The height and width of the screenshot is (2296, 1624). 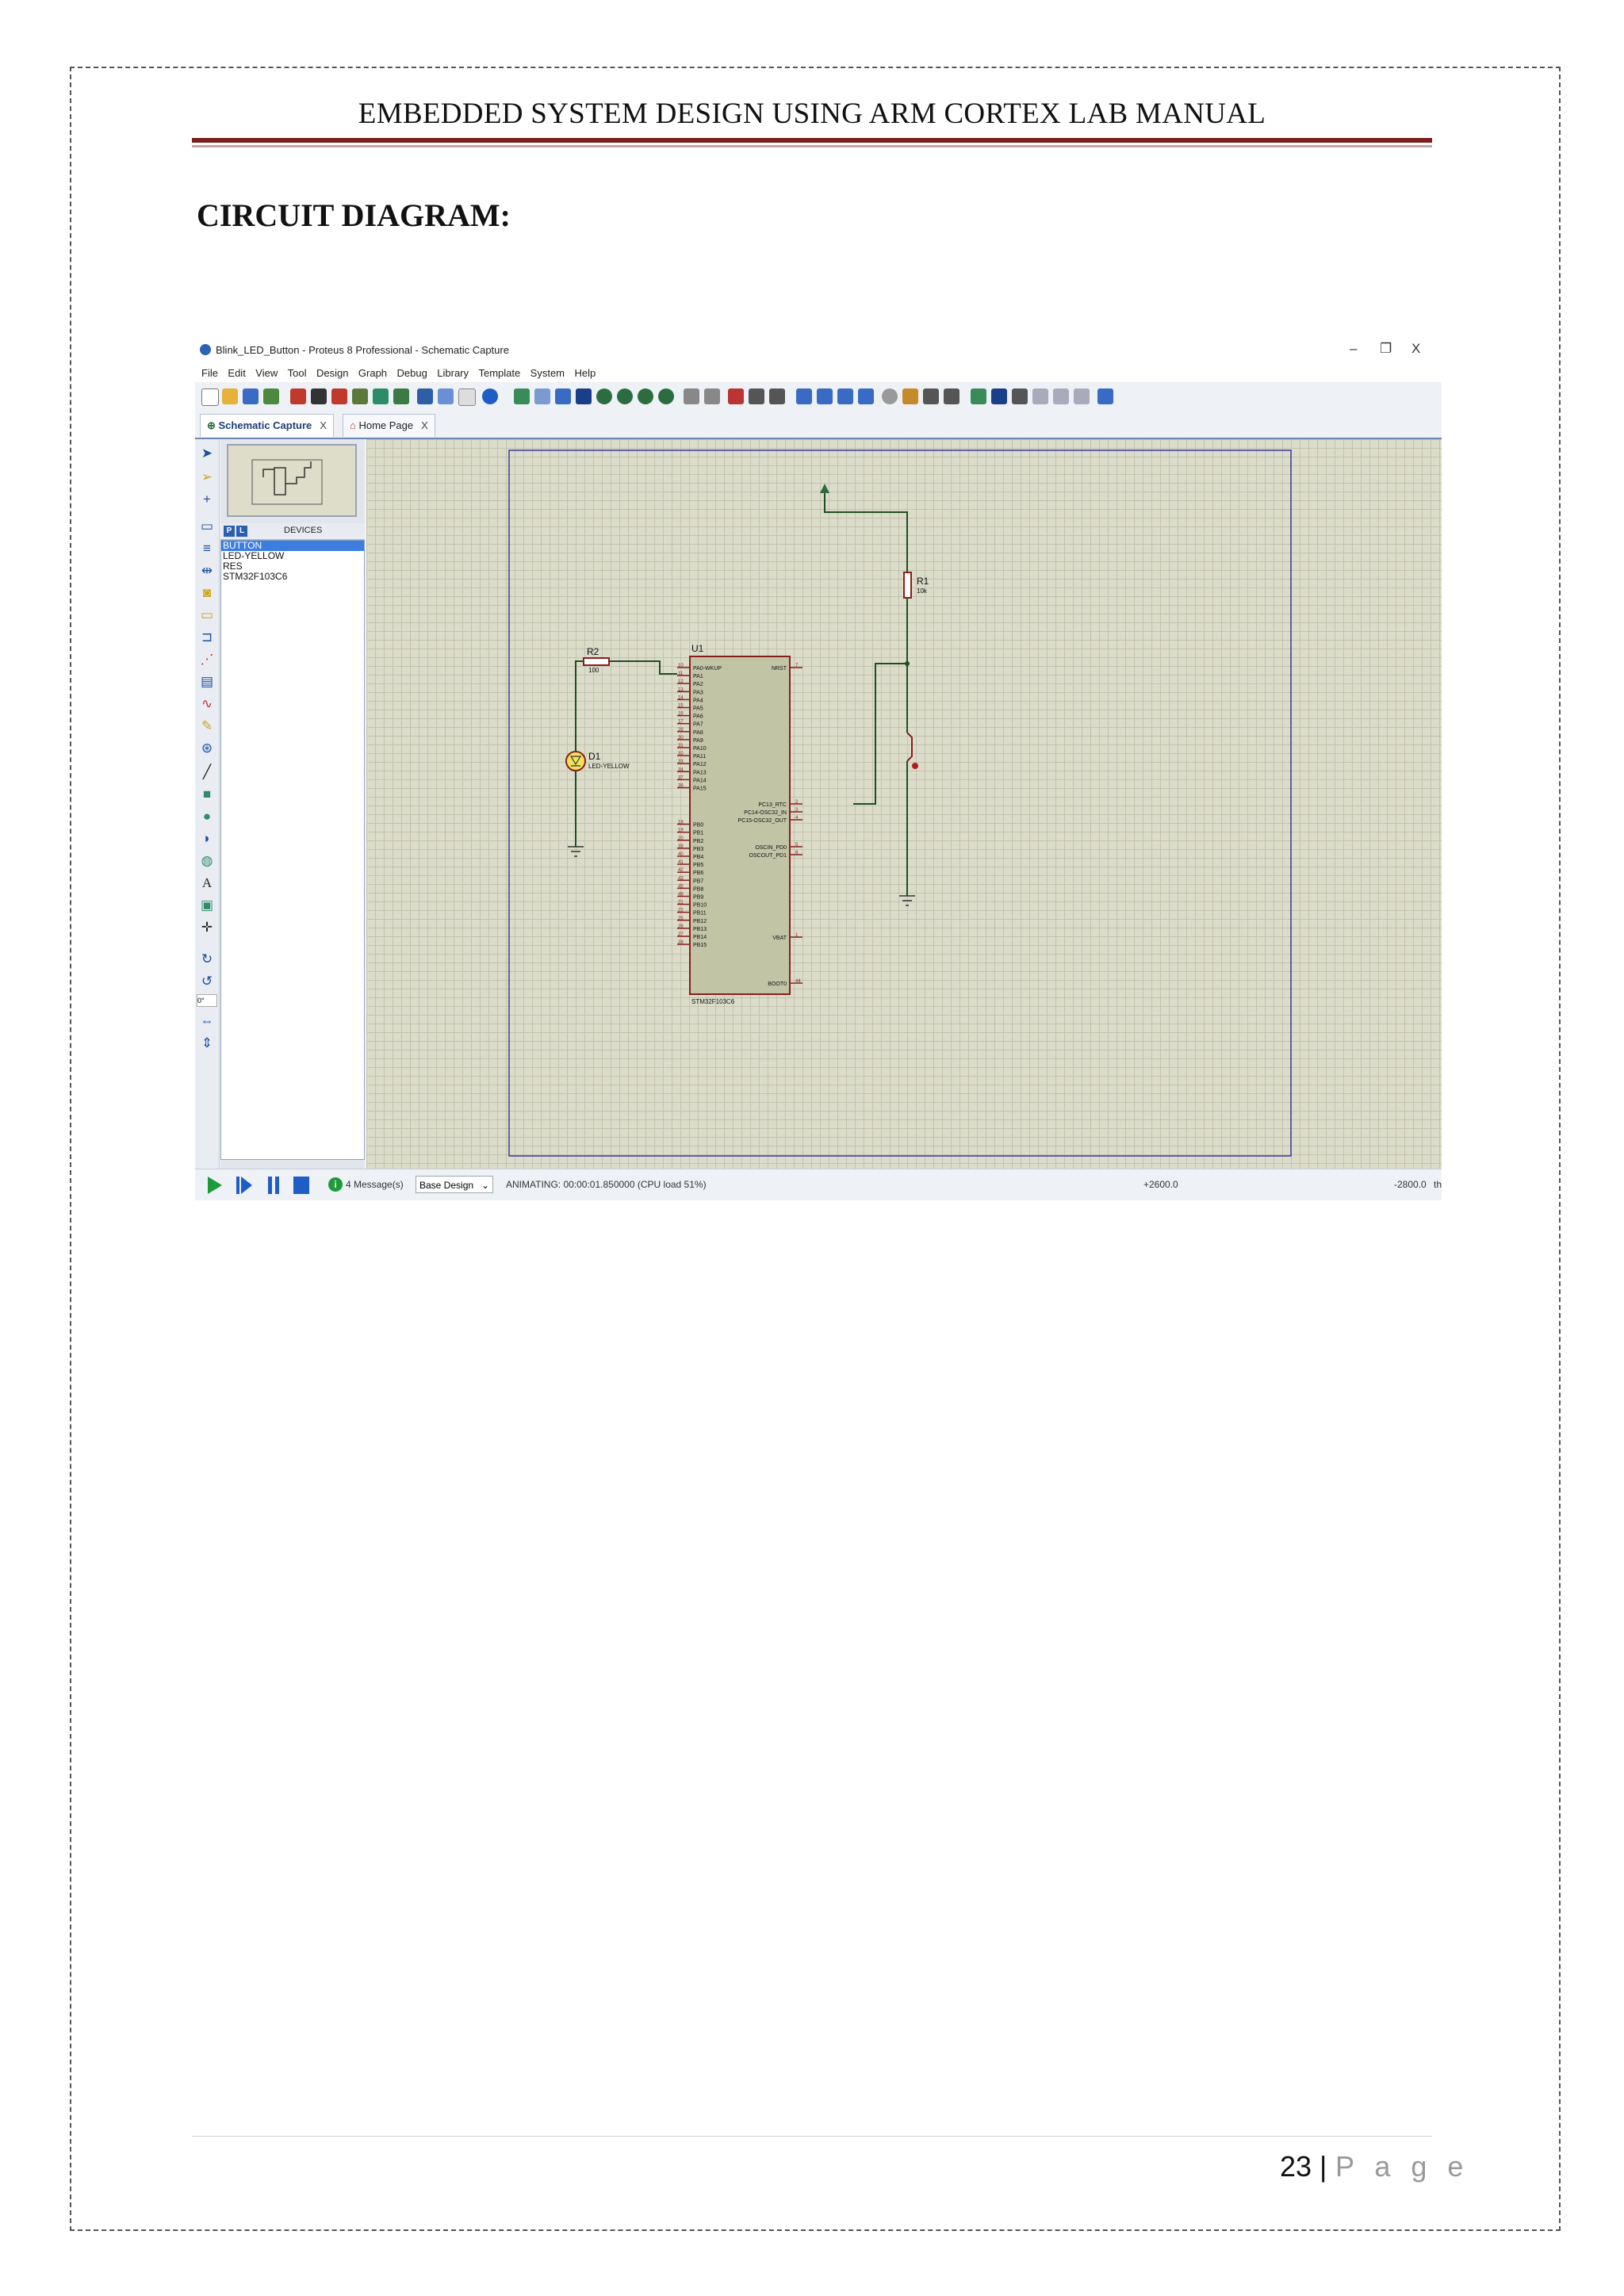 What do you see at coordinates (292, 481) in the screenshot?
I see `overview-window` at bounding box center [292, 481].